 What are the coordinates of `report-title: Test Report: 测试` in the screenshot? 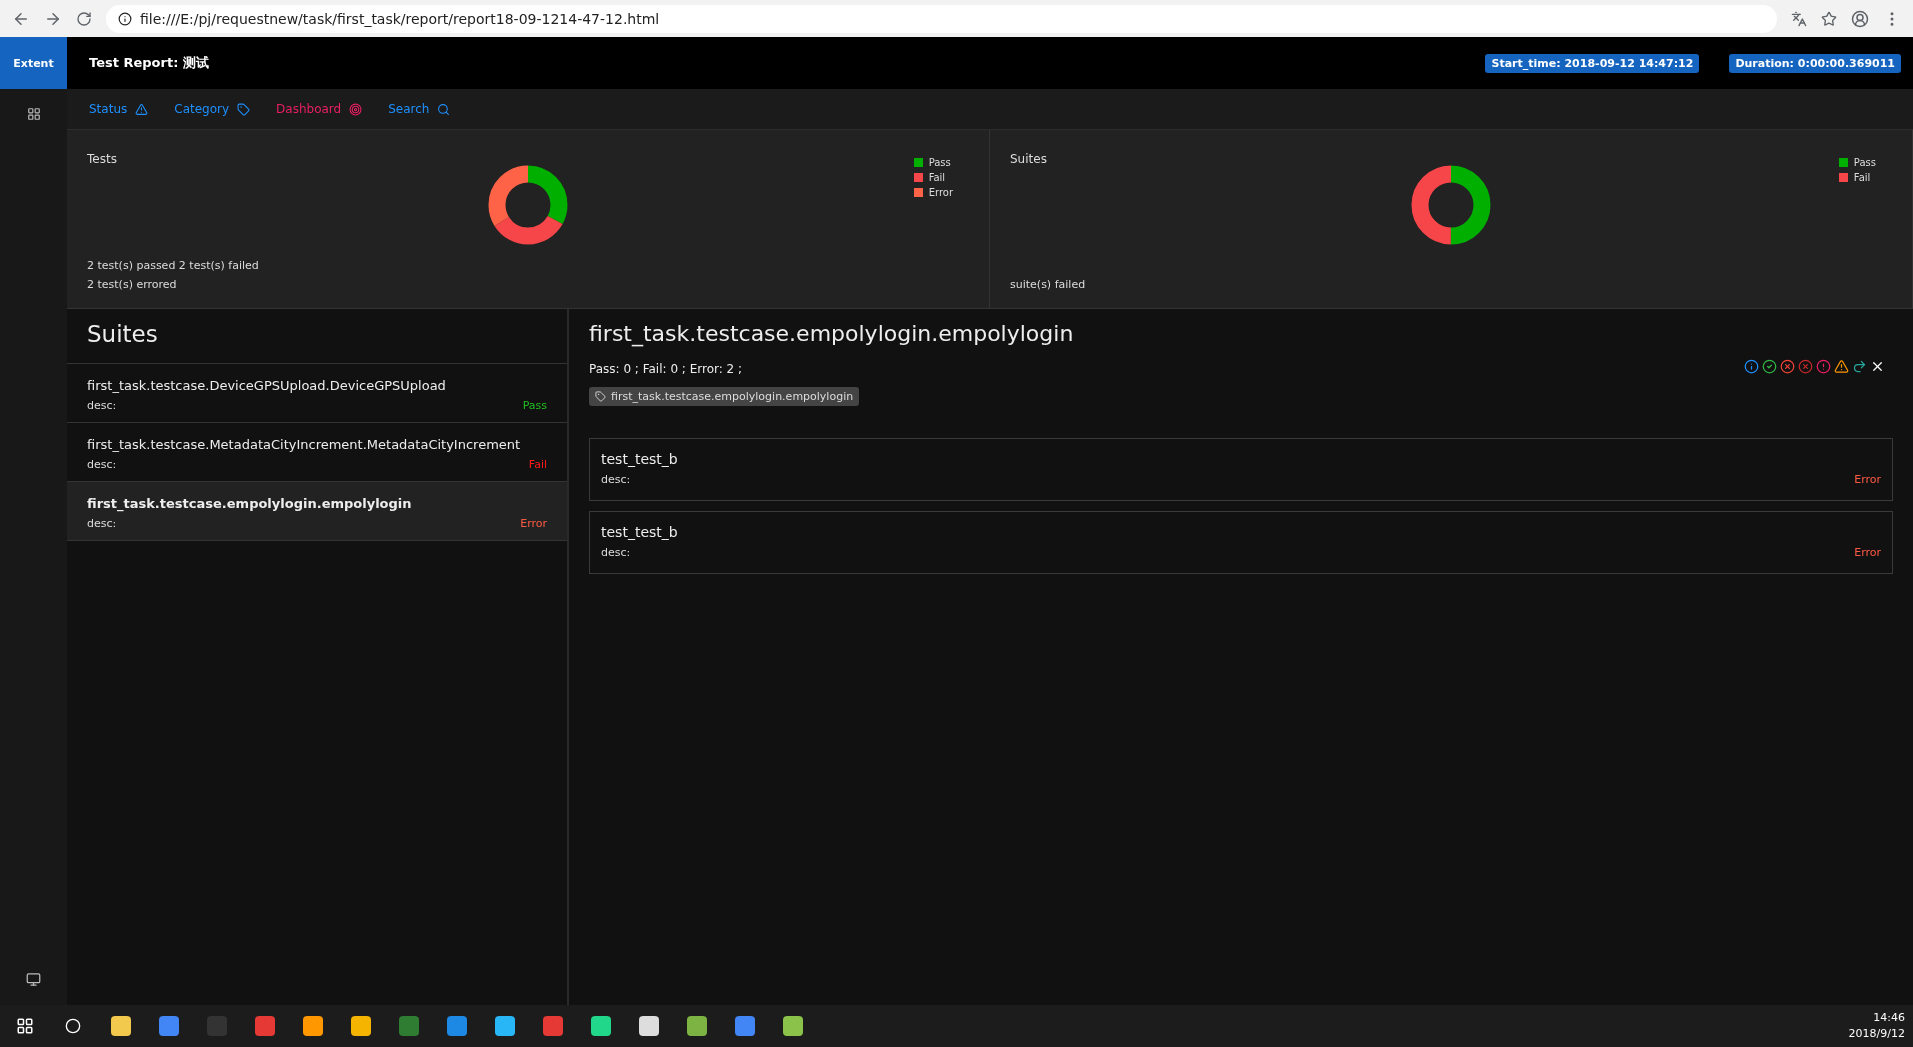 It's located at (149, 63).